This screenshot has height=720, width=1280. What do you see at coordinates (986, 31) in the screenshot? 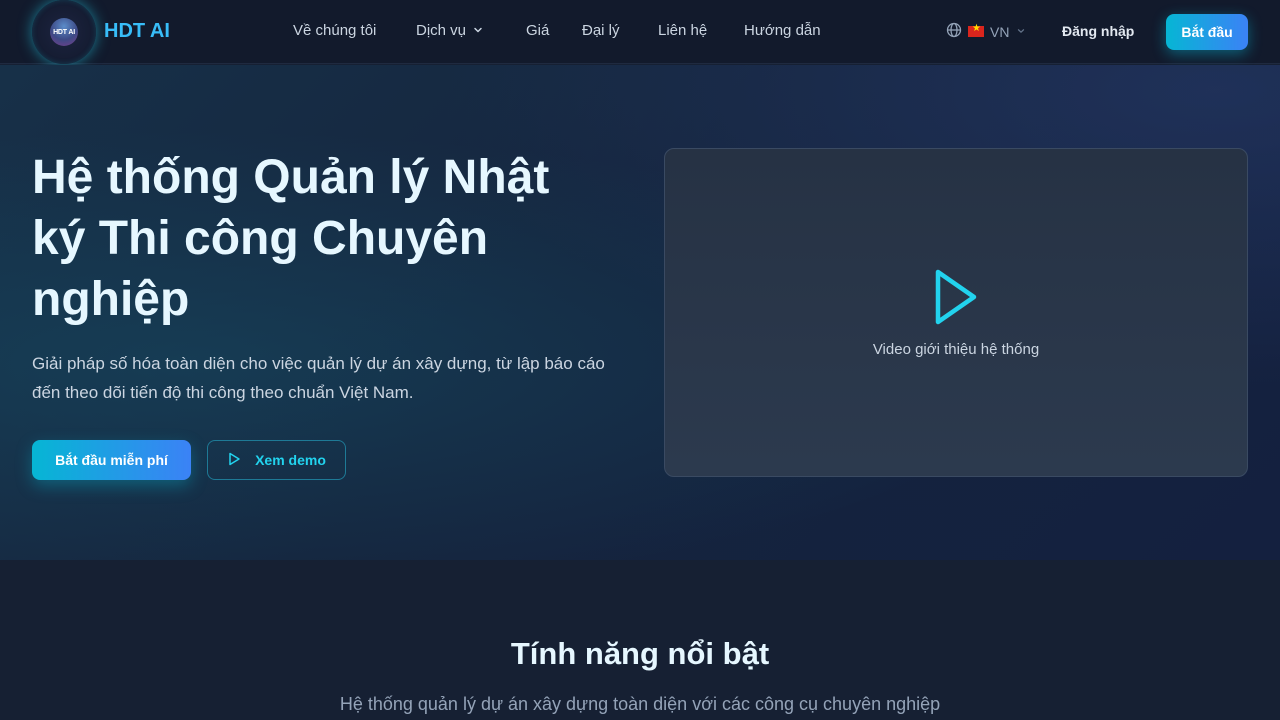
I see `language-selector: VN` at bounding box center [986, 31].